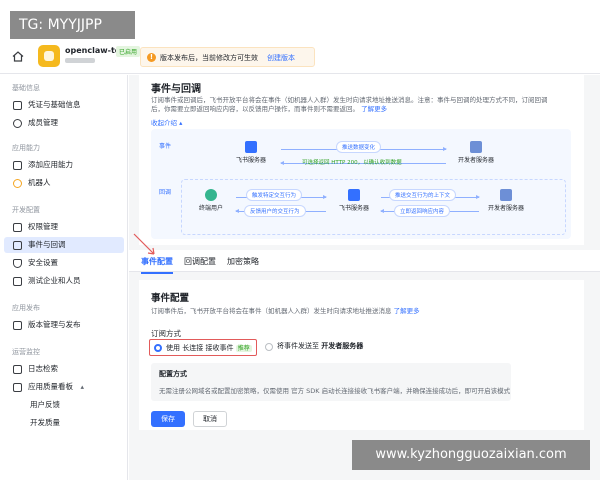  What do you see at coordinates (352, 163) in the screenshot?
I see `label-return-200: 可选择返回 HTTP 200，以确认收到数据` at bounding box center [352, 163].